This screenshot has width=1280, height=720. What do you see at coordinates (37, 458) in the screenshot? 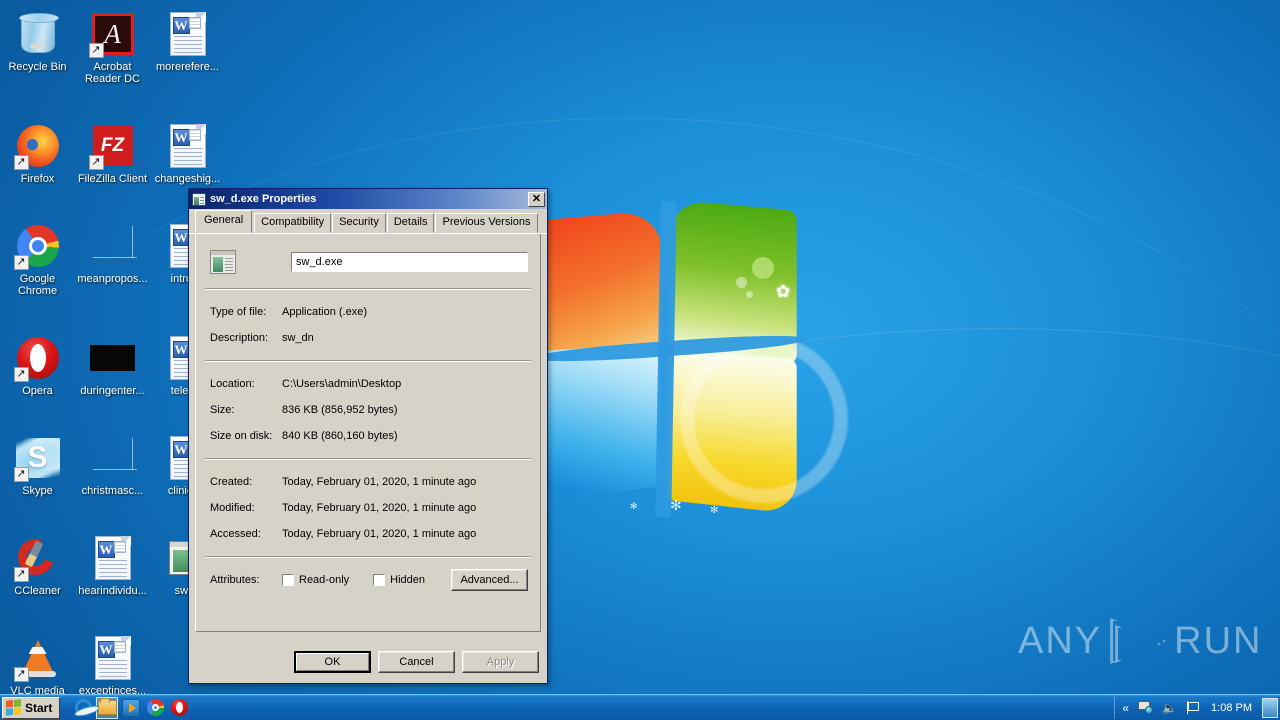
I see `skype-icon: S ↗` at bounding box center [37, 458].